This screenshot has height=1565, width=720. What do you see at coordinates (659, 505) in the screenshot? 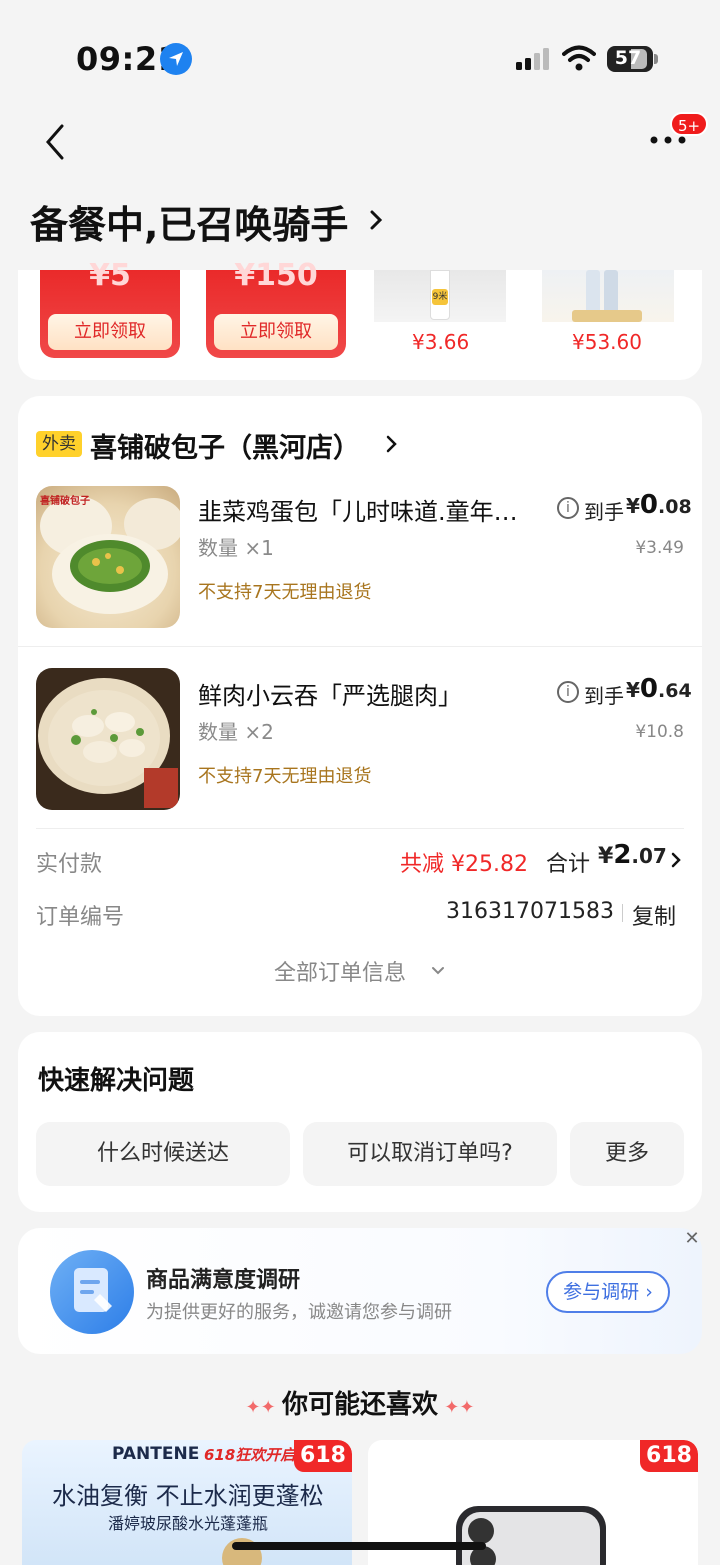
I see `item-final-price: ¥0.08` at bounding box center [659, 505].